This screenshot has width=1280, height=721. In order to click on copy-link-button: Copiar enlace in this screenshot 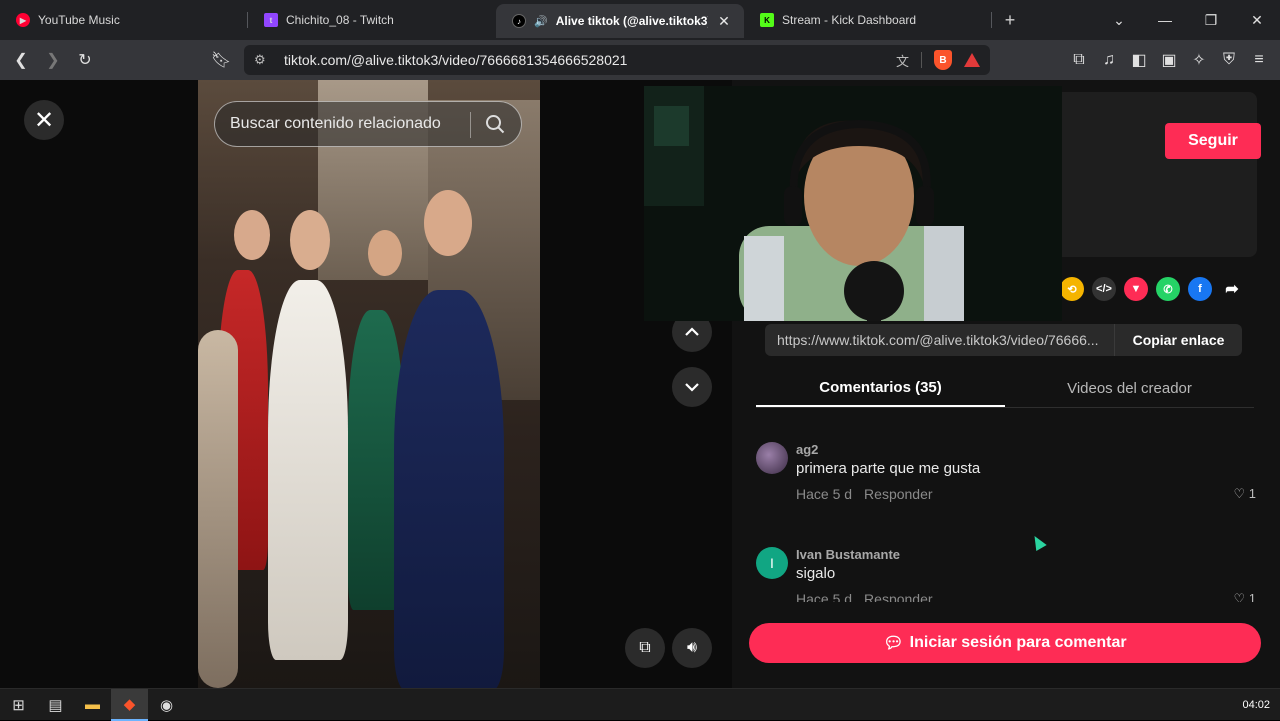, I will do `click(1178, 340)`.